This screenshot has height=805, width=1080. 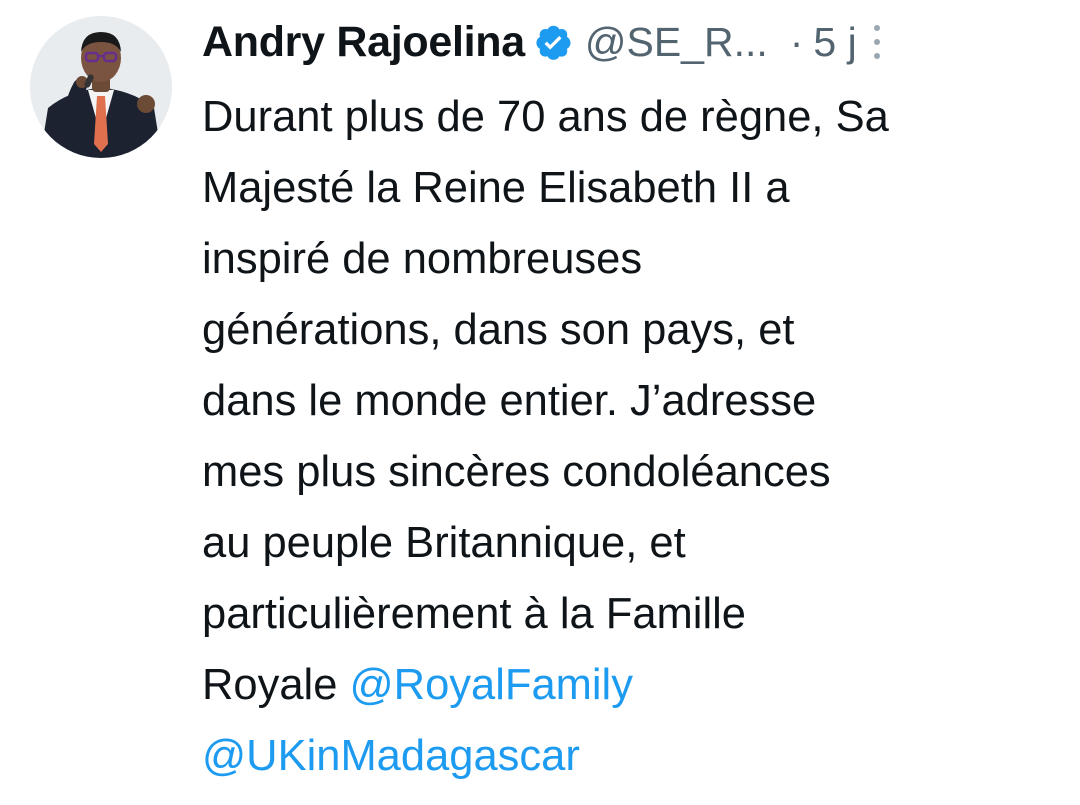 I want to click on tweet-text-line: au peuple Britannique, et, so click(x=444, y=543).